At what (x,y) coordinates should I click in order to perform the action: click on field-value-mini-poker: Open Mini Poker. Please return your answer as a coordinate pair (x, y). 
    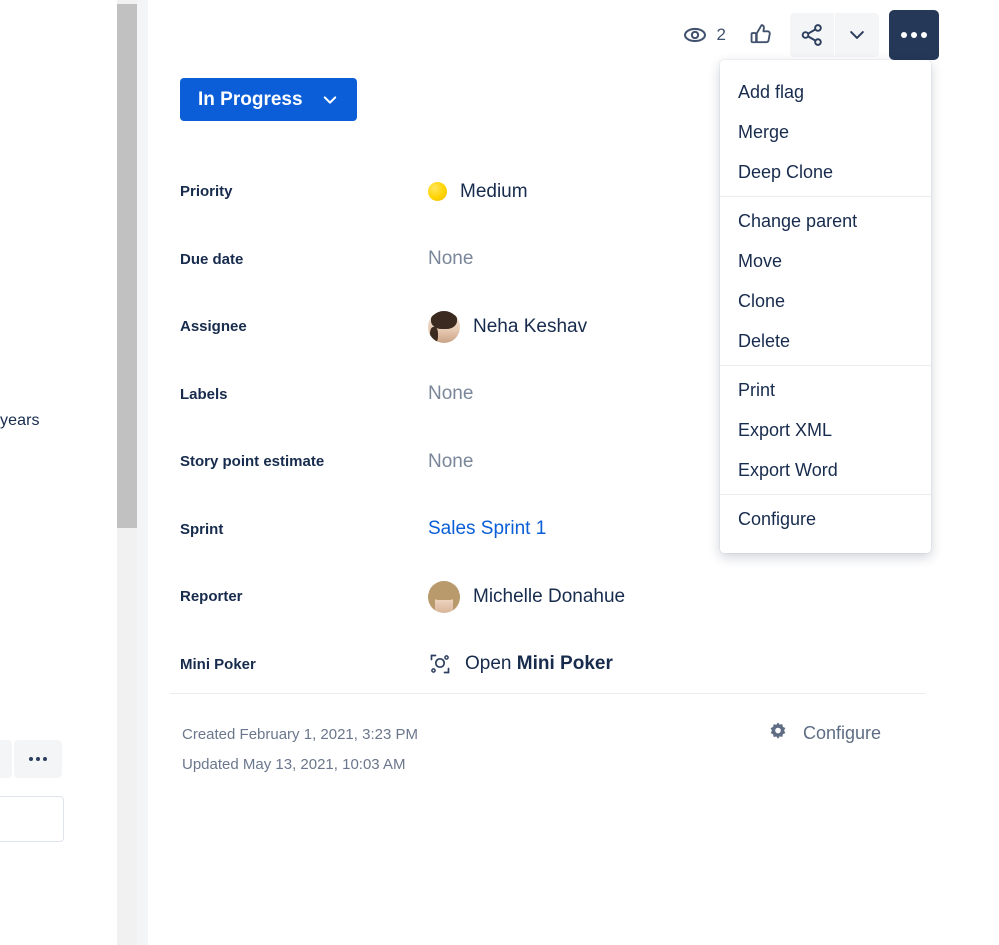
    Looking at the image, I should click on (520, 664).